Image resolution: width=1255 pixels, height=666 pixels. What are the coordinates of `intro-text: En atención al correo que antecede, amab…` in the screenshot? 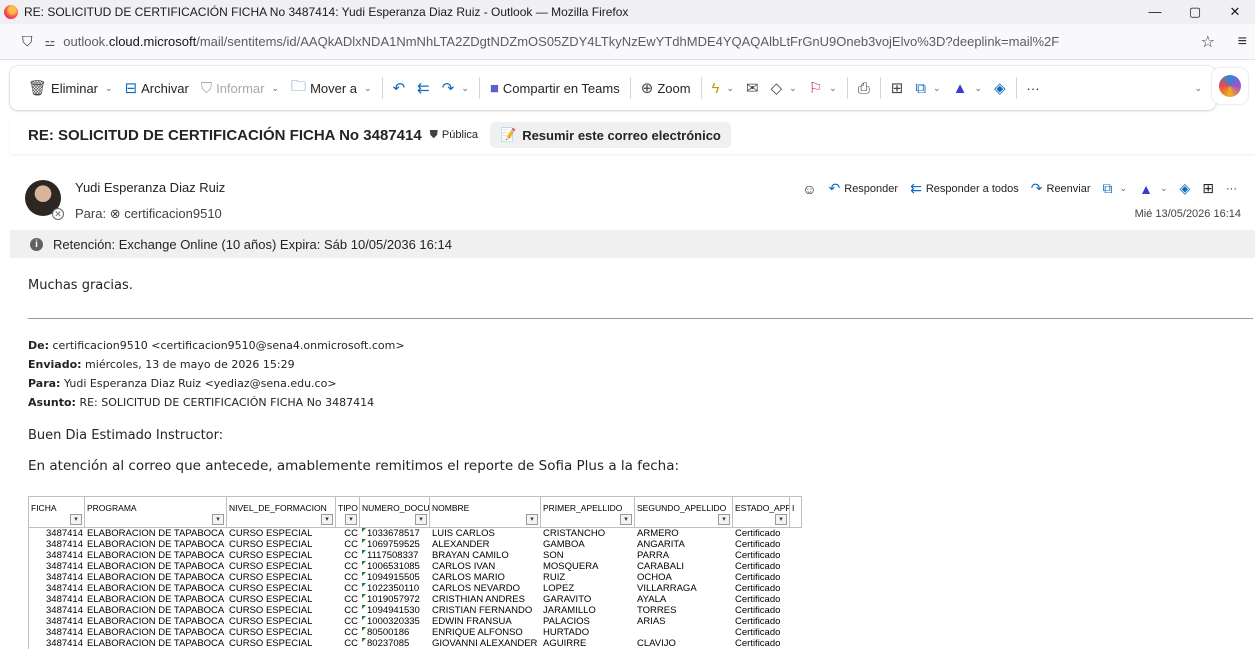 It's located at (354, 466).